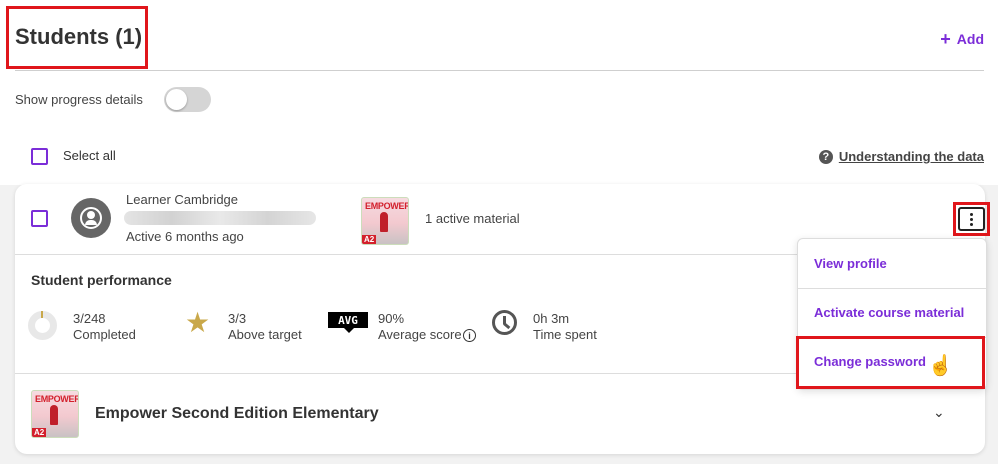  Describe the element at coordinates (391, 318) in the screenshot. I see `average-score-value: 90%` at that location.